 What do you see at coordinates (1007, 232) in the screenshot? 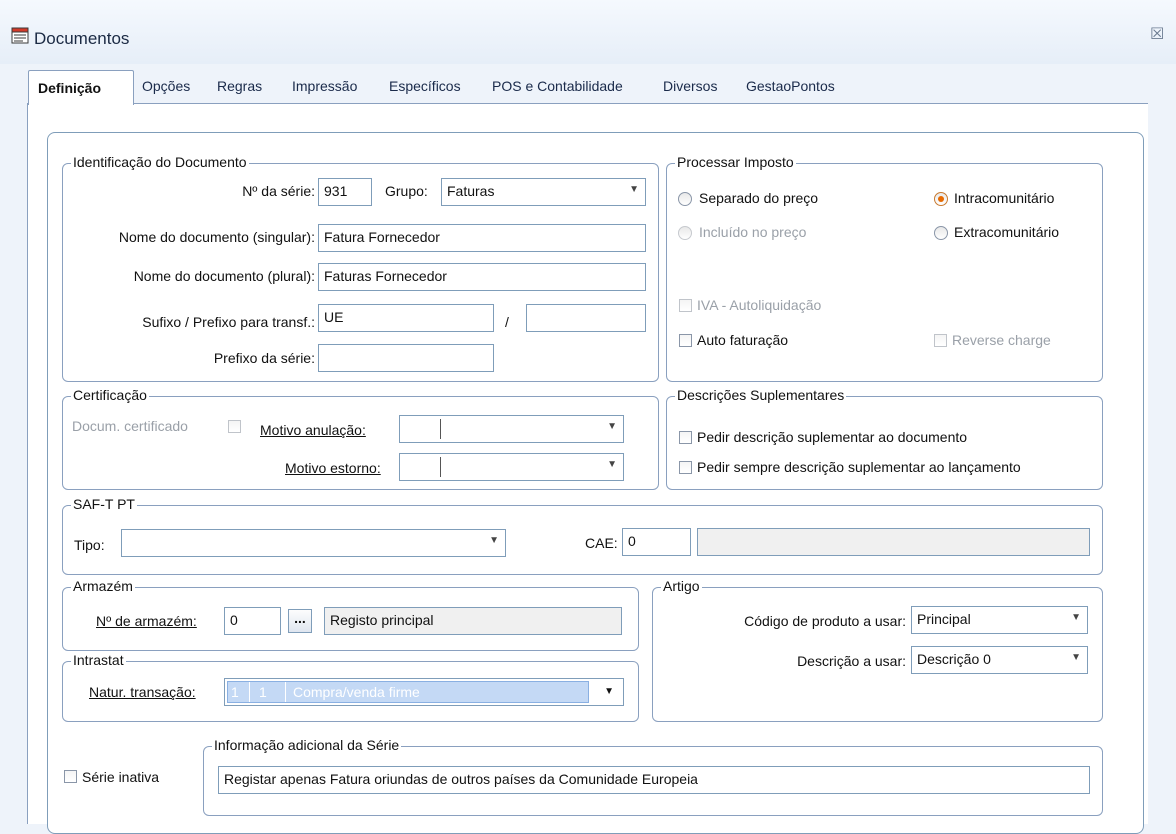
I see `extra-label: Extracomunitário` at bounding box center [1007, 232].